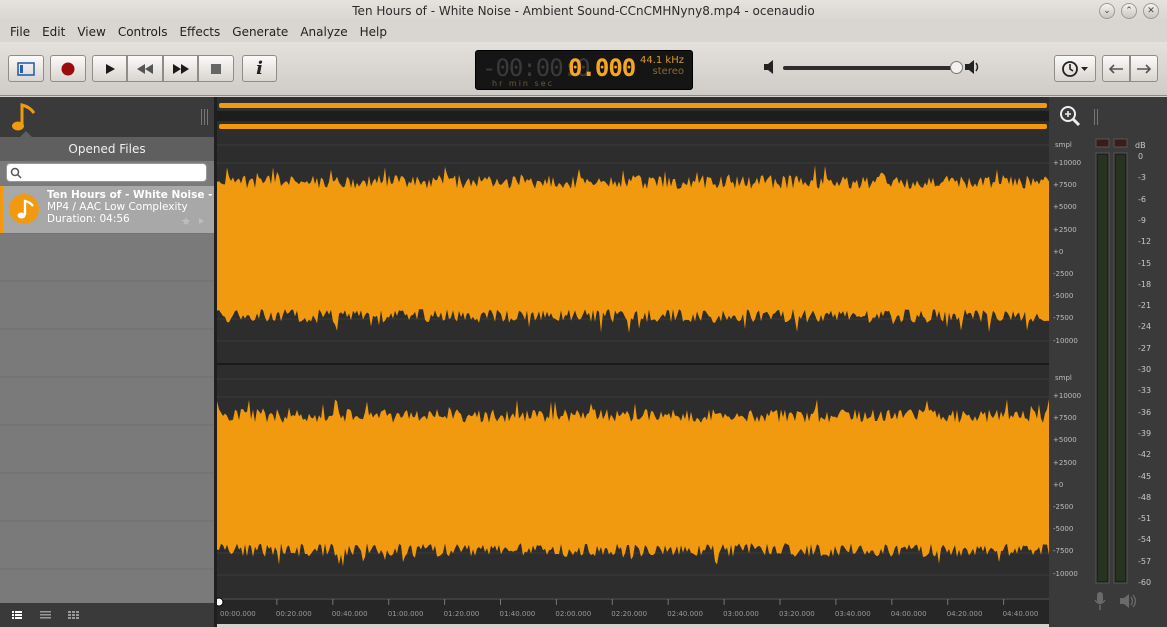  I want to click on file-actions-icon, so click(194, 221).